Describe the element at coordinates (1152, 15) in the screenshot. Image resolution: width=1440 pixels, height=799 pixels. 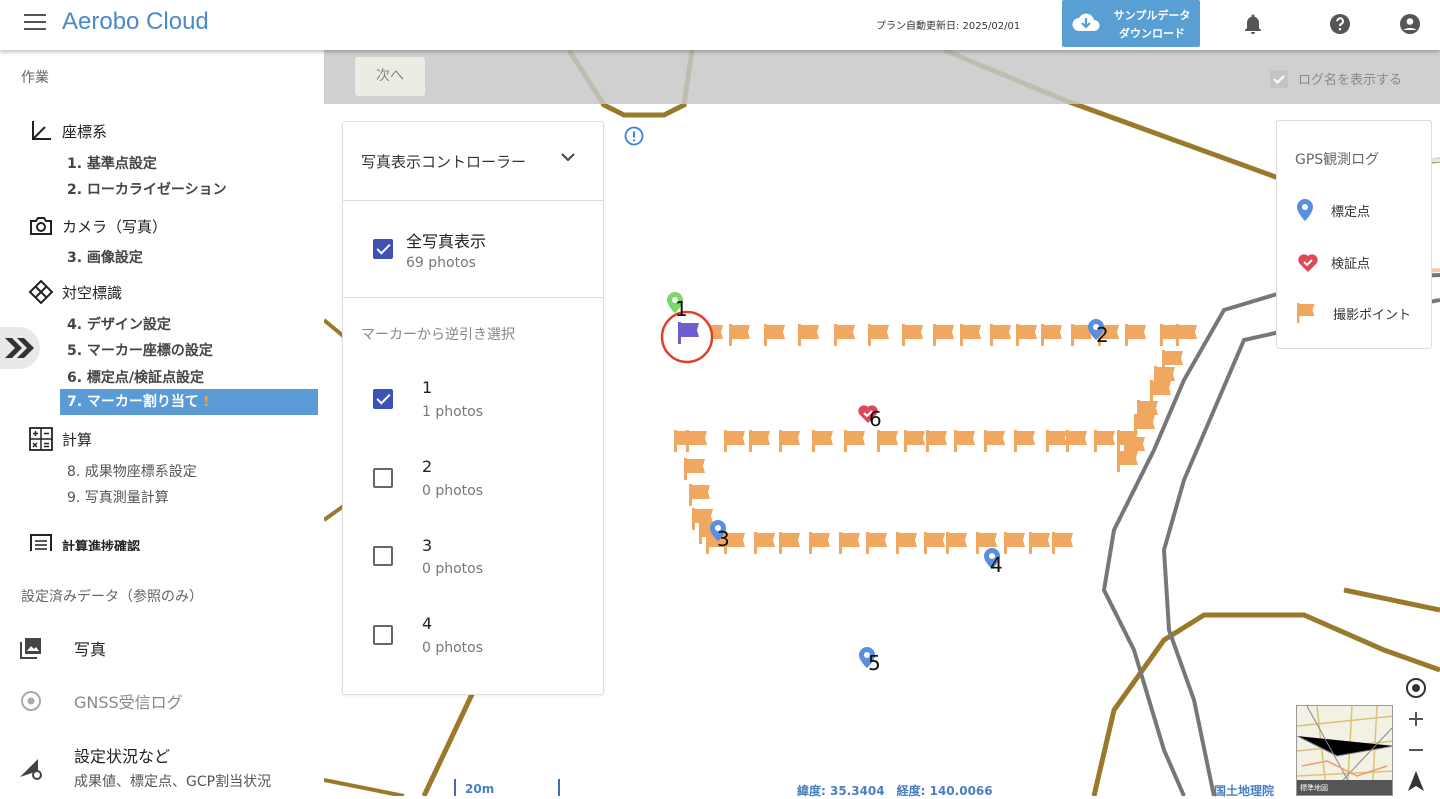
I see `download-label-line1: サンプルデータ` at that location.